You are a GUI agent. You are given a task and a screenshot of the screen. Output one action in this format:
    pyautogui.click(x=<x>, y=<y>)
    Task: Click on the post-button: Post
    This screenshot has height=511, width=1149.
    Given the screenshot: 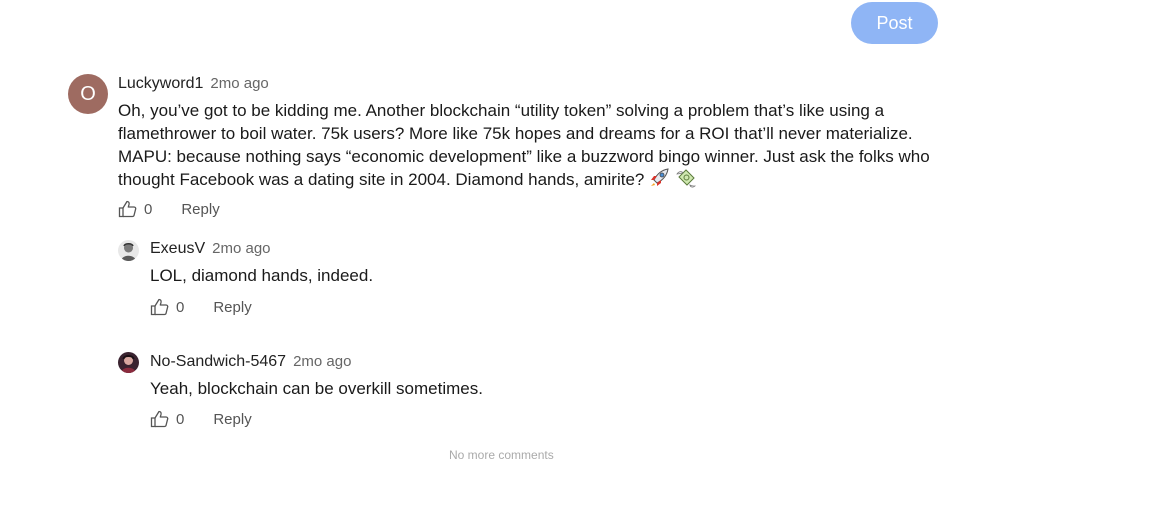 What is the action you would take?
    pyautogui.click(x=894, y=23)
    